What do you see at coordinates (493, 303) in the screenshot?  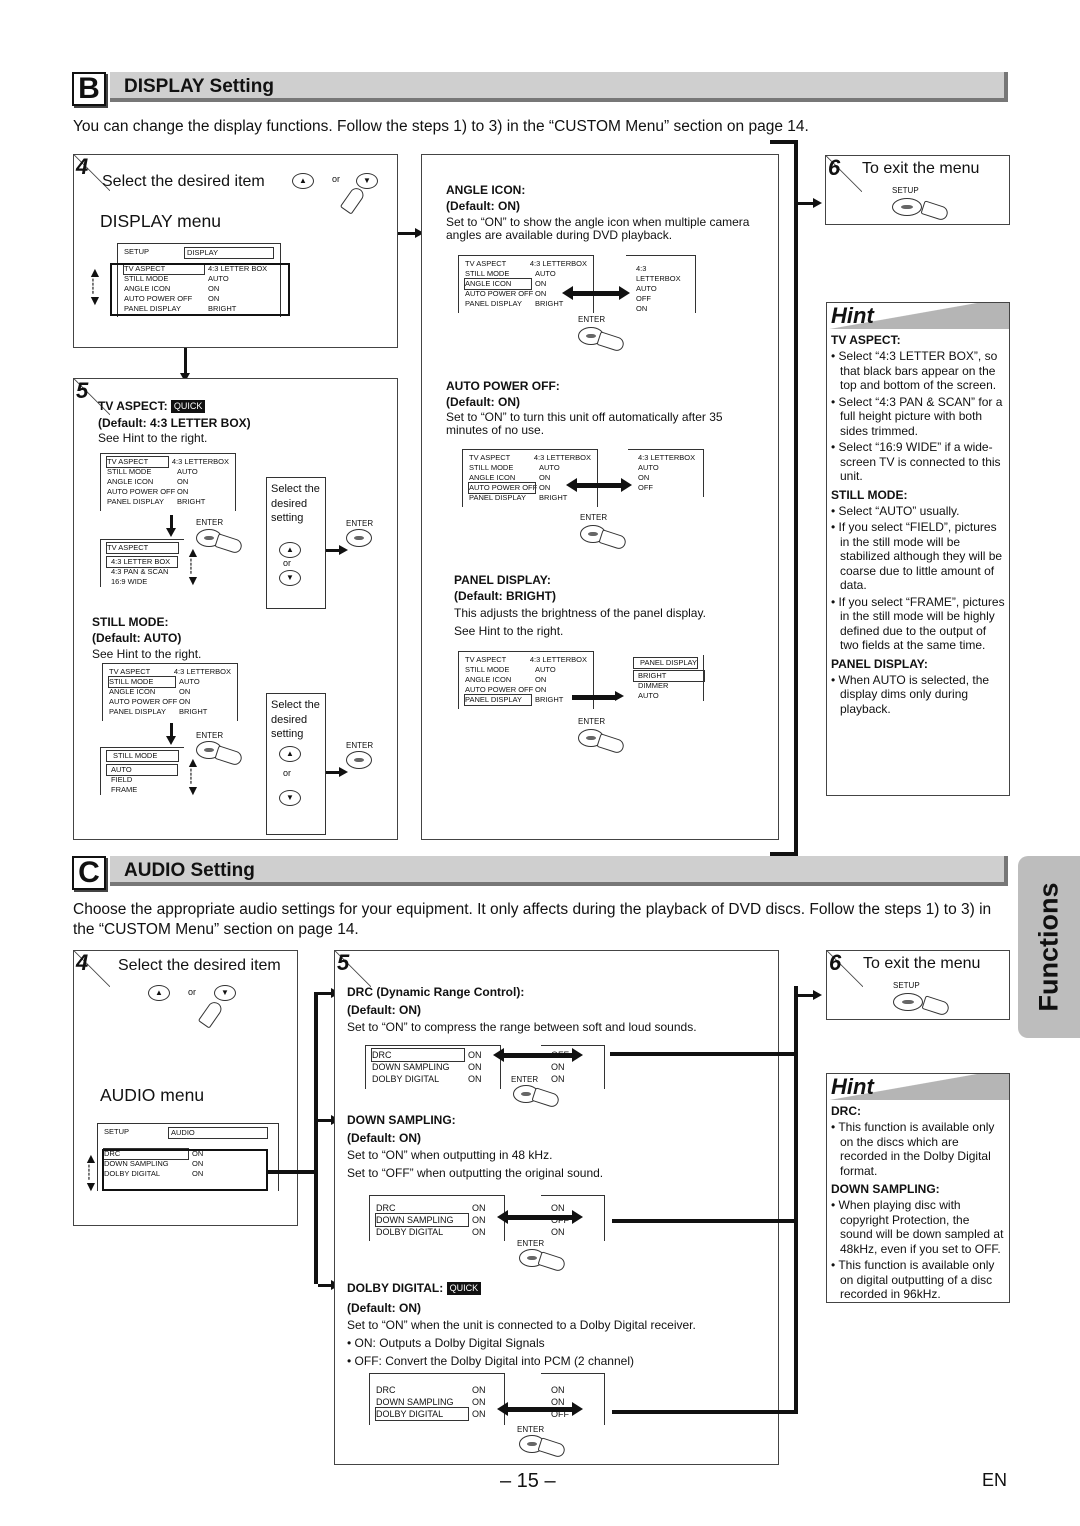 I see `menu-item-label: PANEL DISPLAY` at bounding box center [493, 303].